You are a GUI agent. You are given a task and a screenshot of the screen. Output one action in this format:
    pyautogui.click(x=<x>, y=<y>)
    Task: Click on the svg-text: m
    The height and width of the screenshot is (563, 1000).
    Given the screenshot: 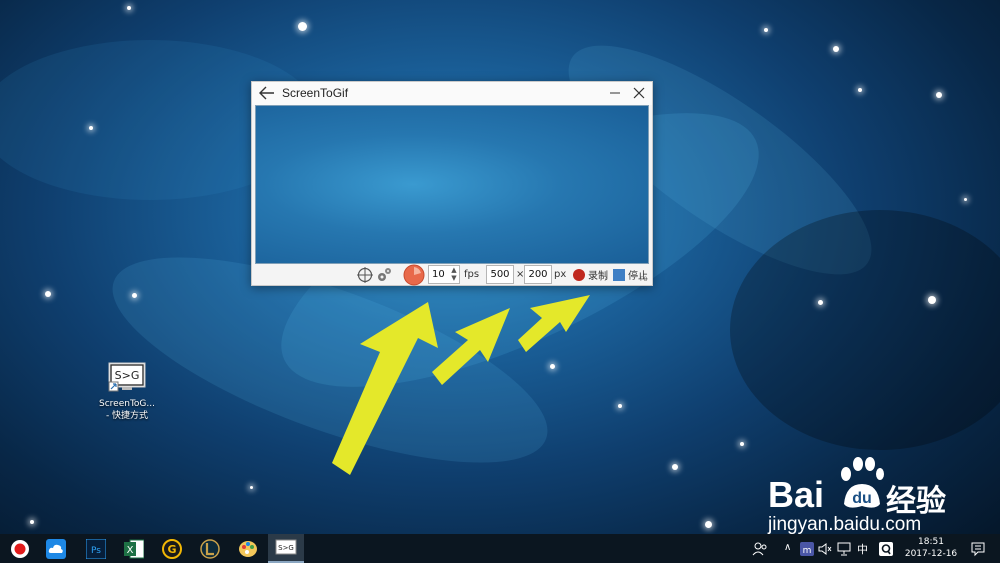 What is the action you would take?
    pyautogui.click(x=807, y=551)
    